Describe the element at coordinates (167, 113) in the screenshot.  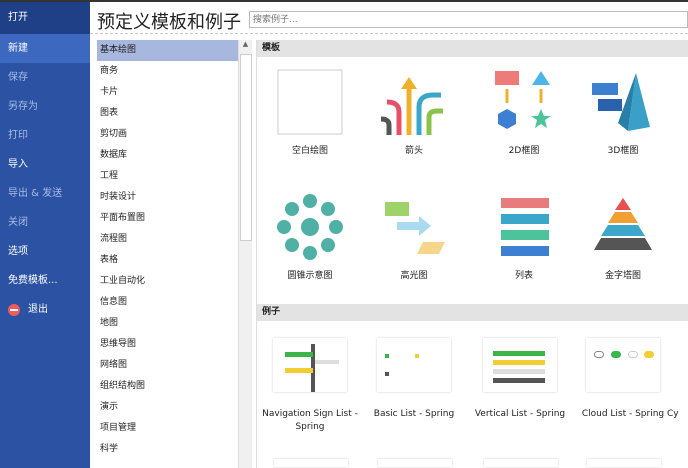
I see `category-item: 图表` at that location.